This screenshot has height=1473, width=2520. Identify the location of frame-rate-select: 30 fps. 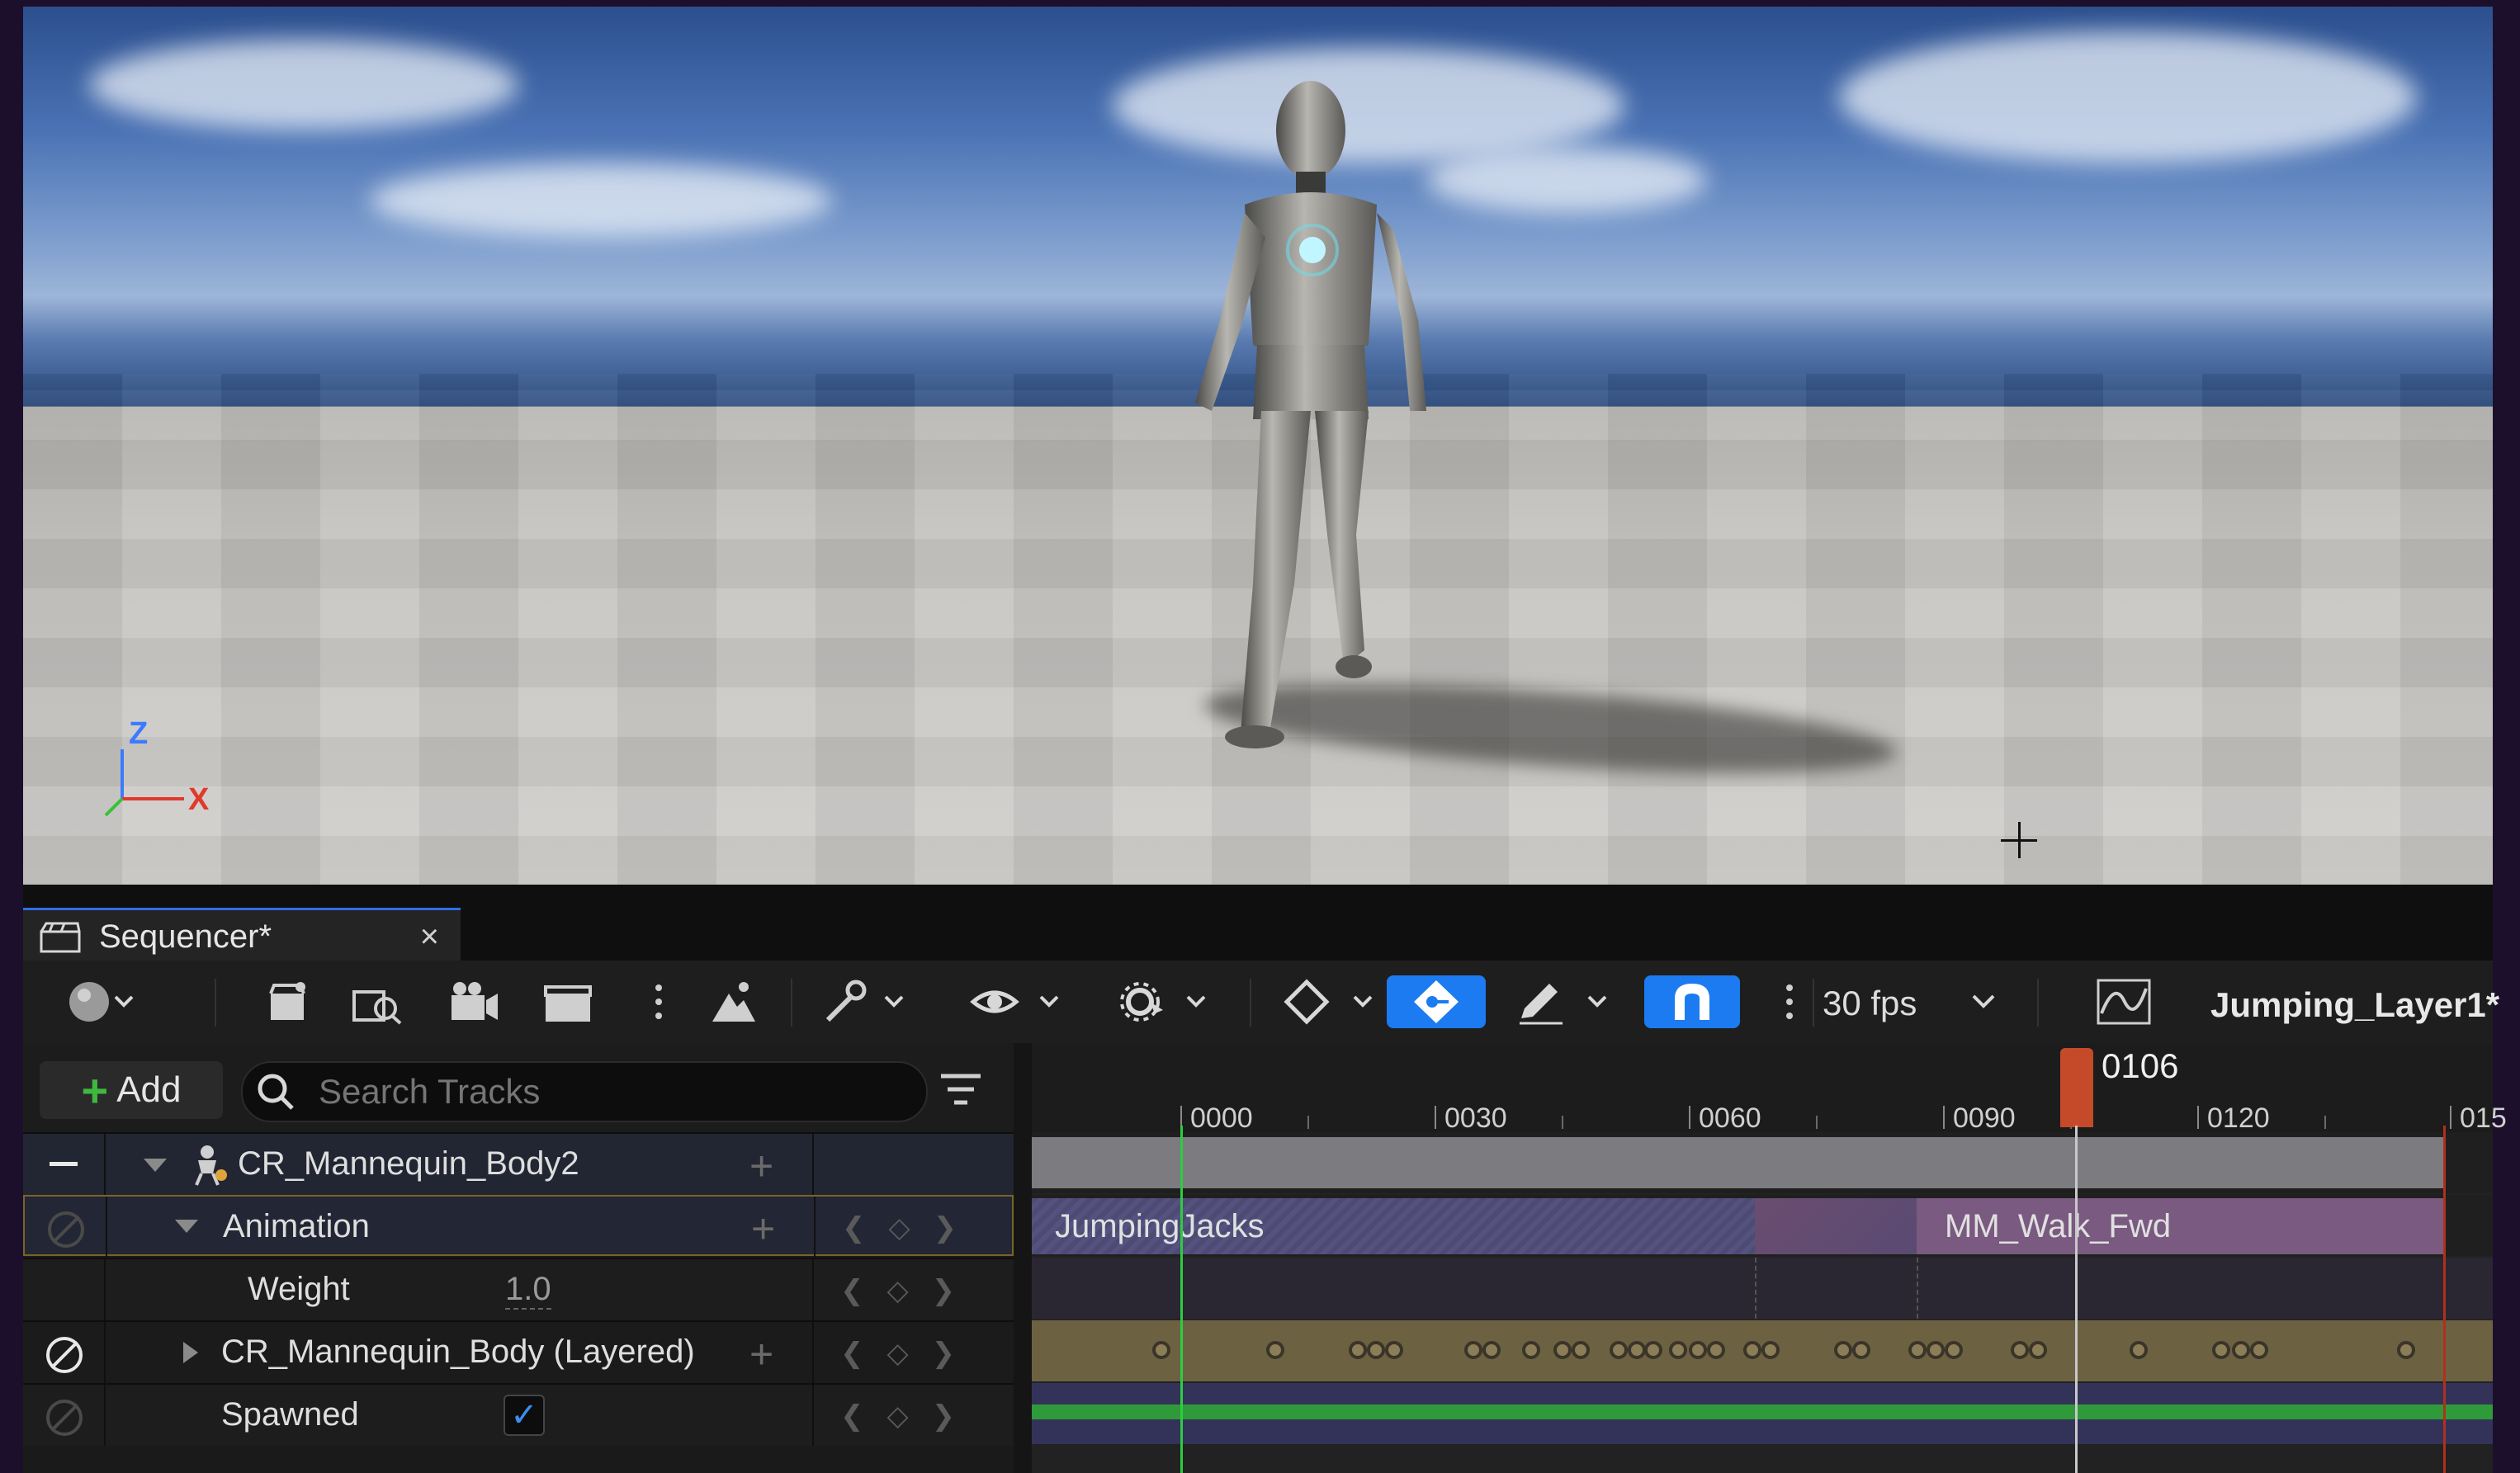
(1870, 1003).